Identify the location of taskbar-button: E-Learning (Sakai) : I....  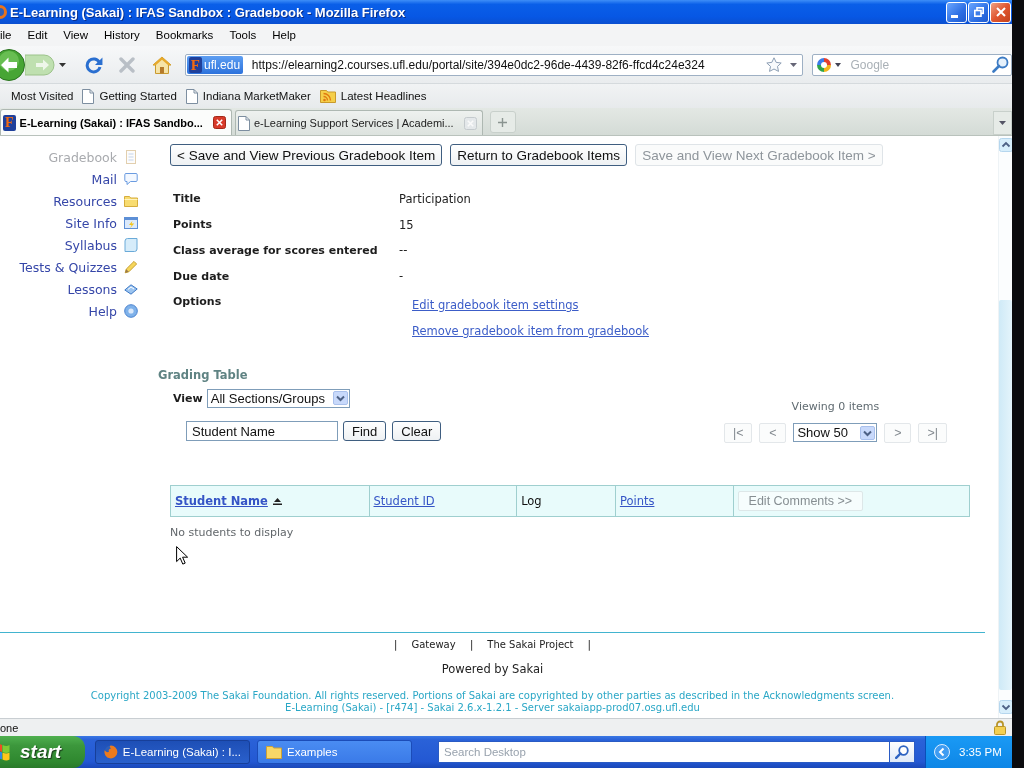
(172, 752).